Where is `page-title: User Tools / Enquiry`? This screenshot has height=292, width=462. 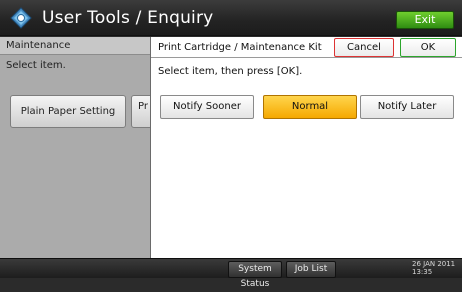 page-title: User Tools / Enquiry is located at coordinates (128, 18).